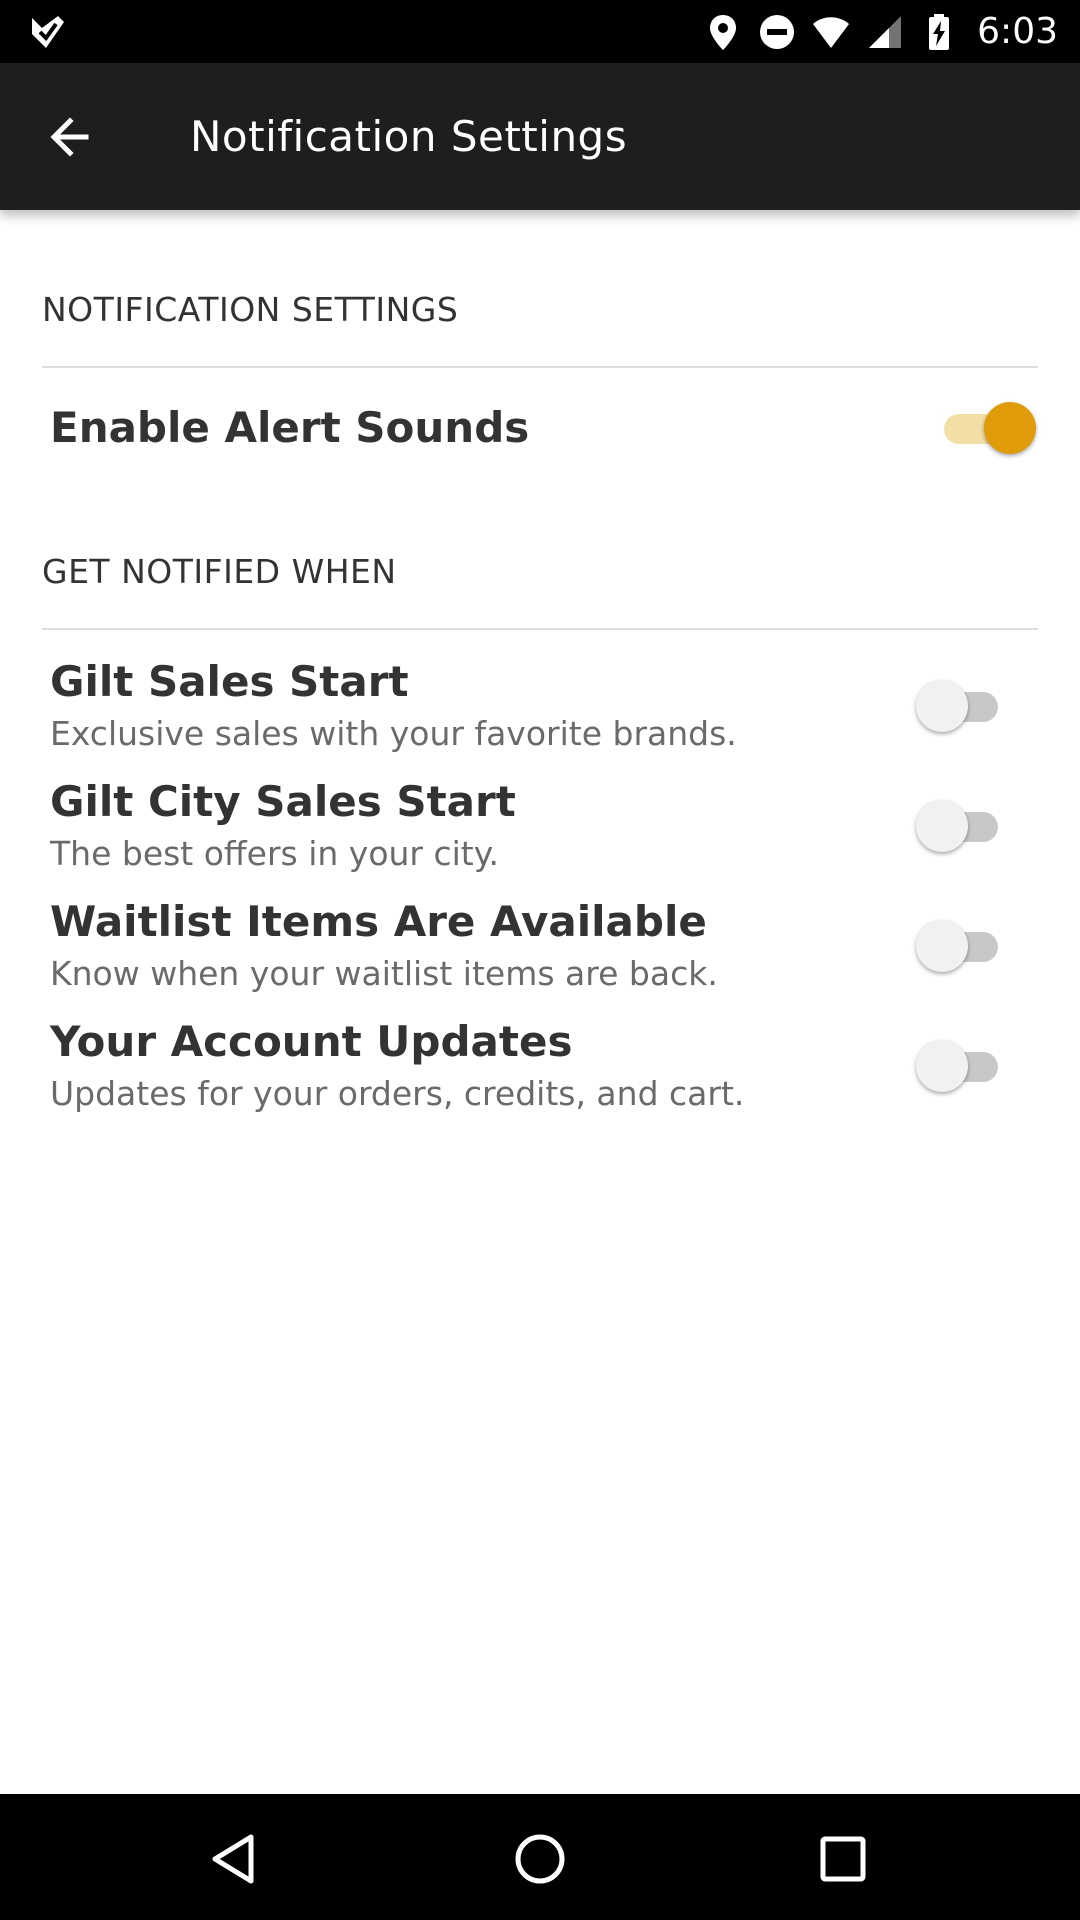 This screenshot has width=1080, height=1920. I want to click on wifi-icon, so click(831, 32).